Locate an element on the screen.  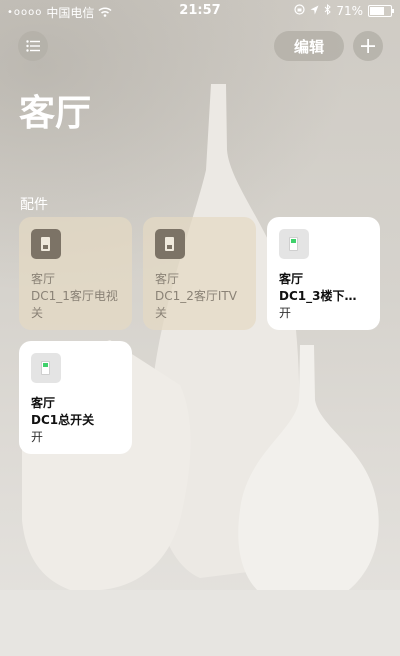
bluetooth-icon is located at coordinates (328, 10).